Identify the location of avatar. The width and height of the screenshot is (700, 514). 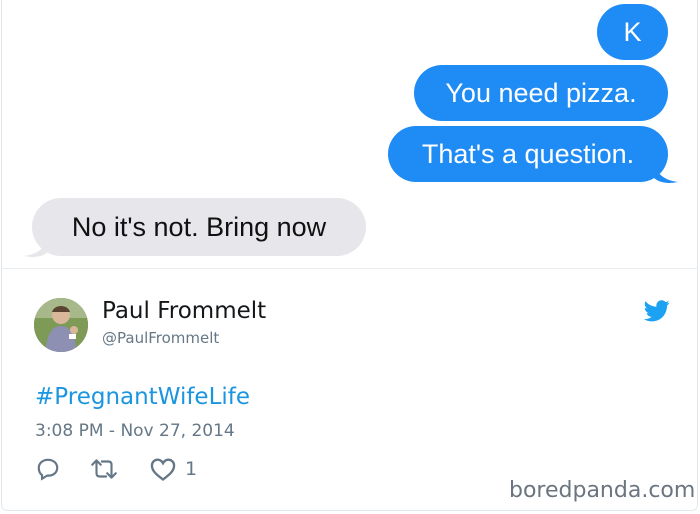
(61, 325).